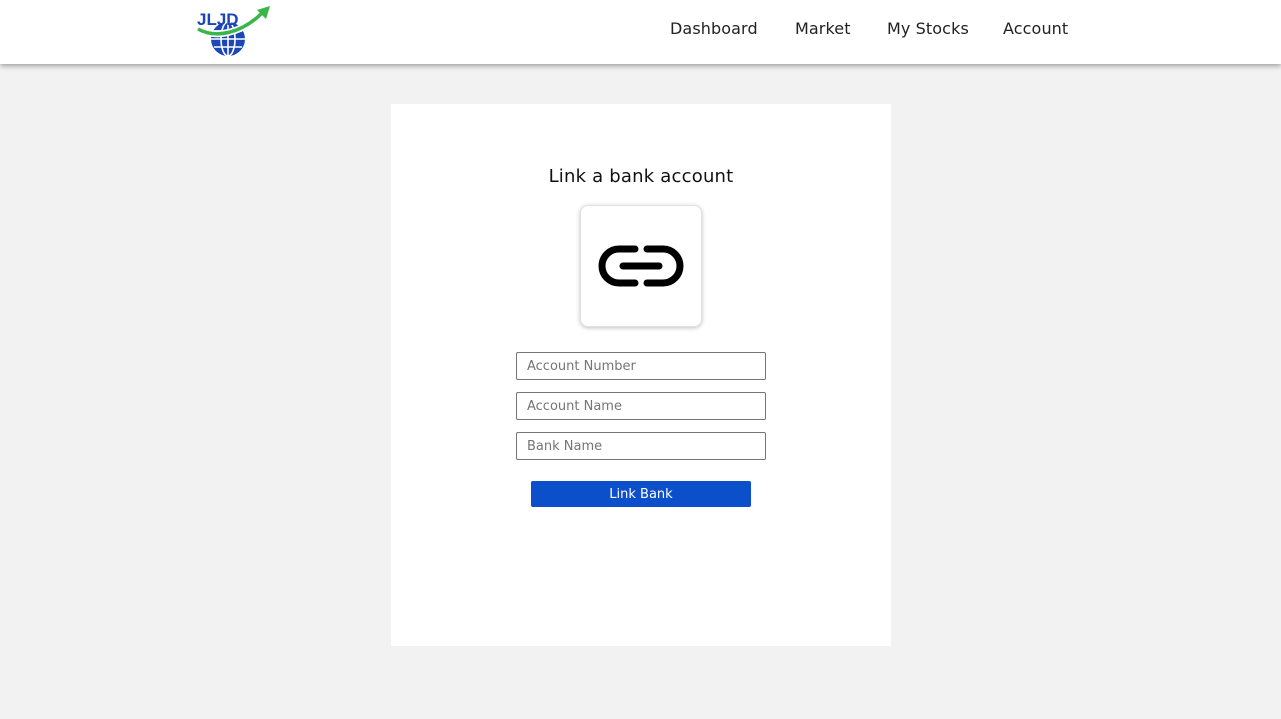 This screenshot has width=1281, height=719. Describe the element at coordinates (641, 406) in the screenshot. I see `account-name-input` at that location.